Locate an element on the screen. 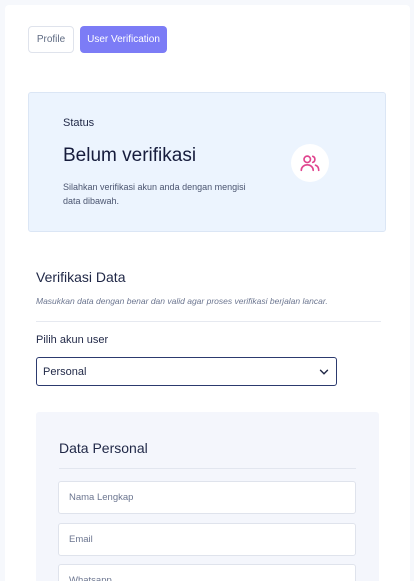 The image size is (414, 581). personal-data-title: Data Personal is located at coordinates (103, 448).